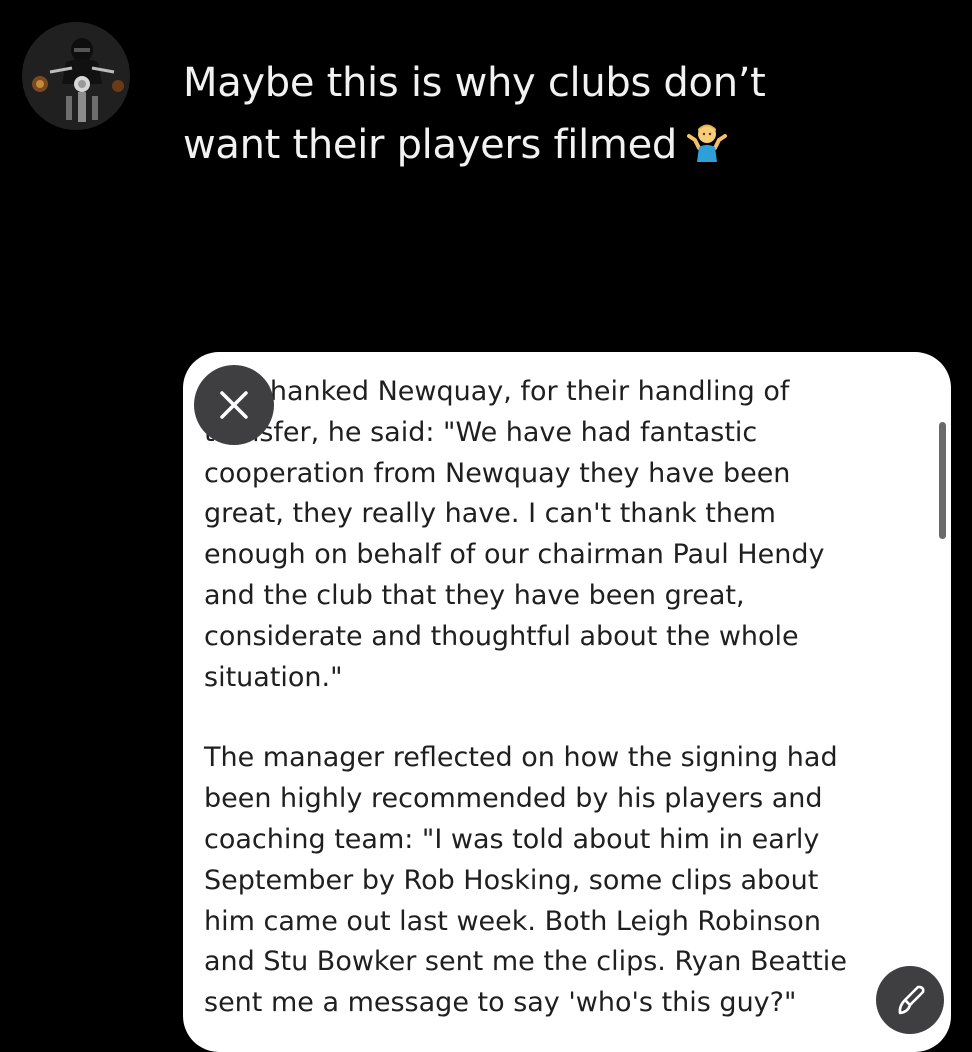 The image size is (972, 1052). What do you see at coordinates (707, 140) in the screenshot?
I see `person-shrugging-icon` at bounding box center [707, 140].